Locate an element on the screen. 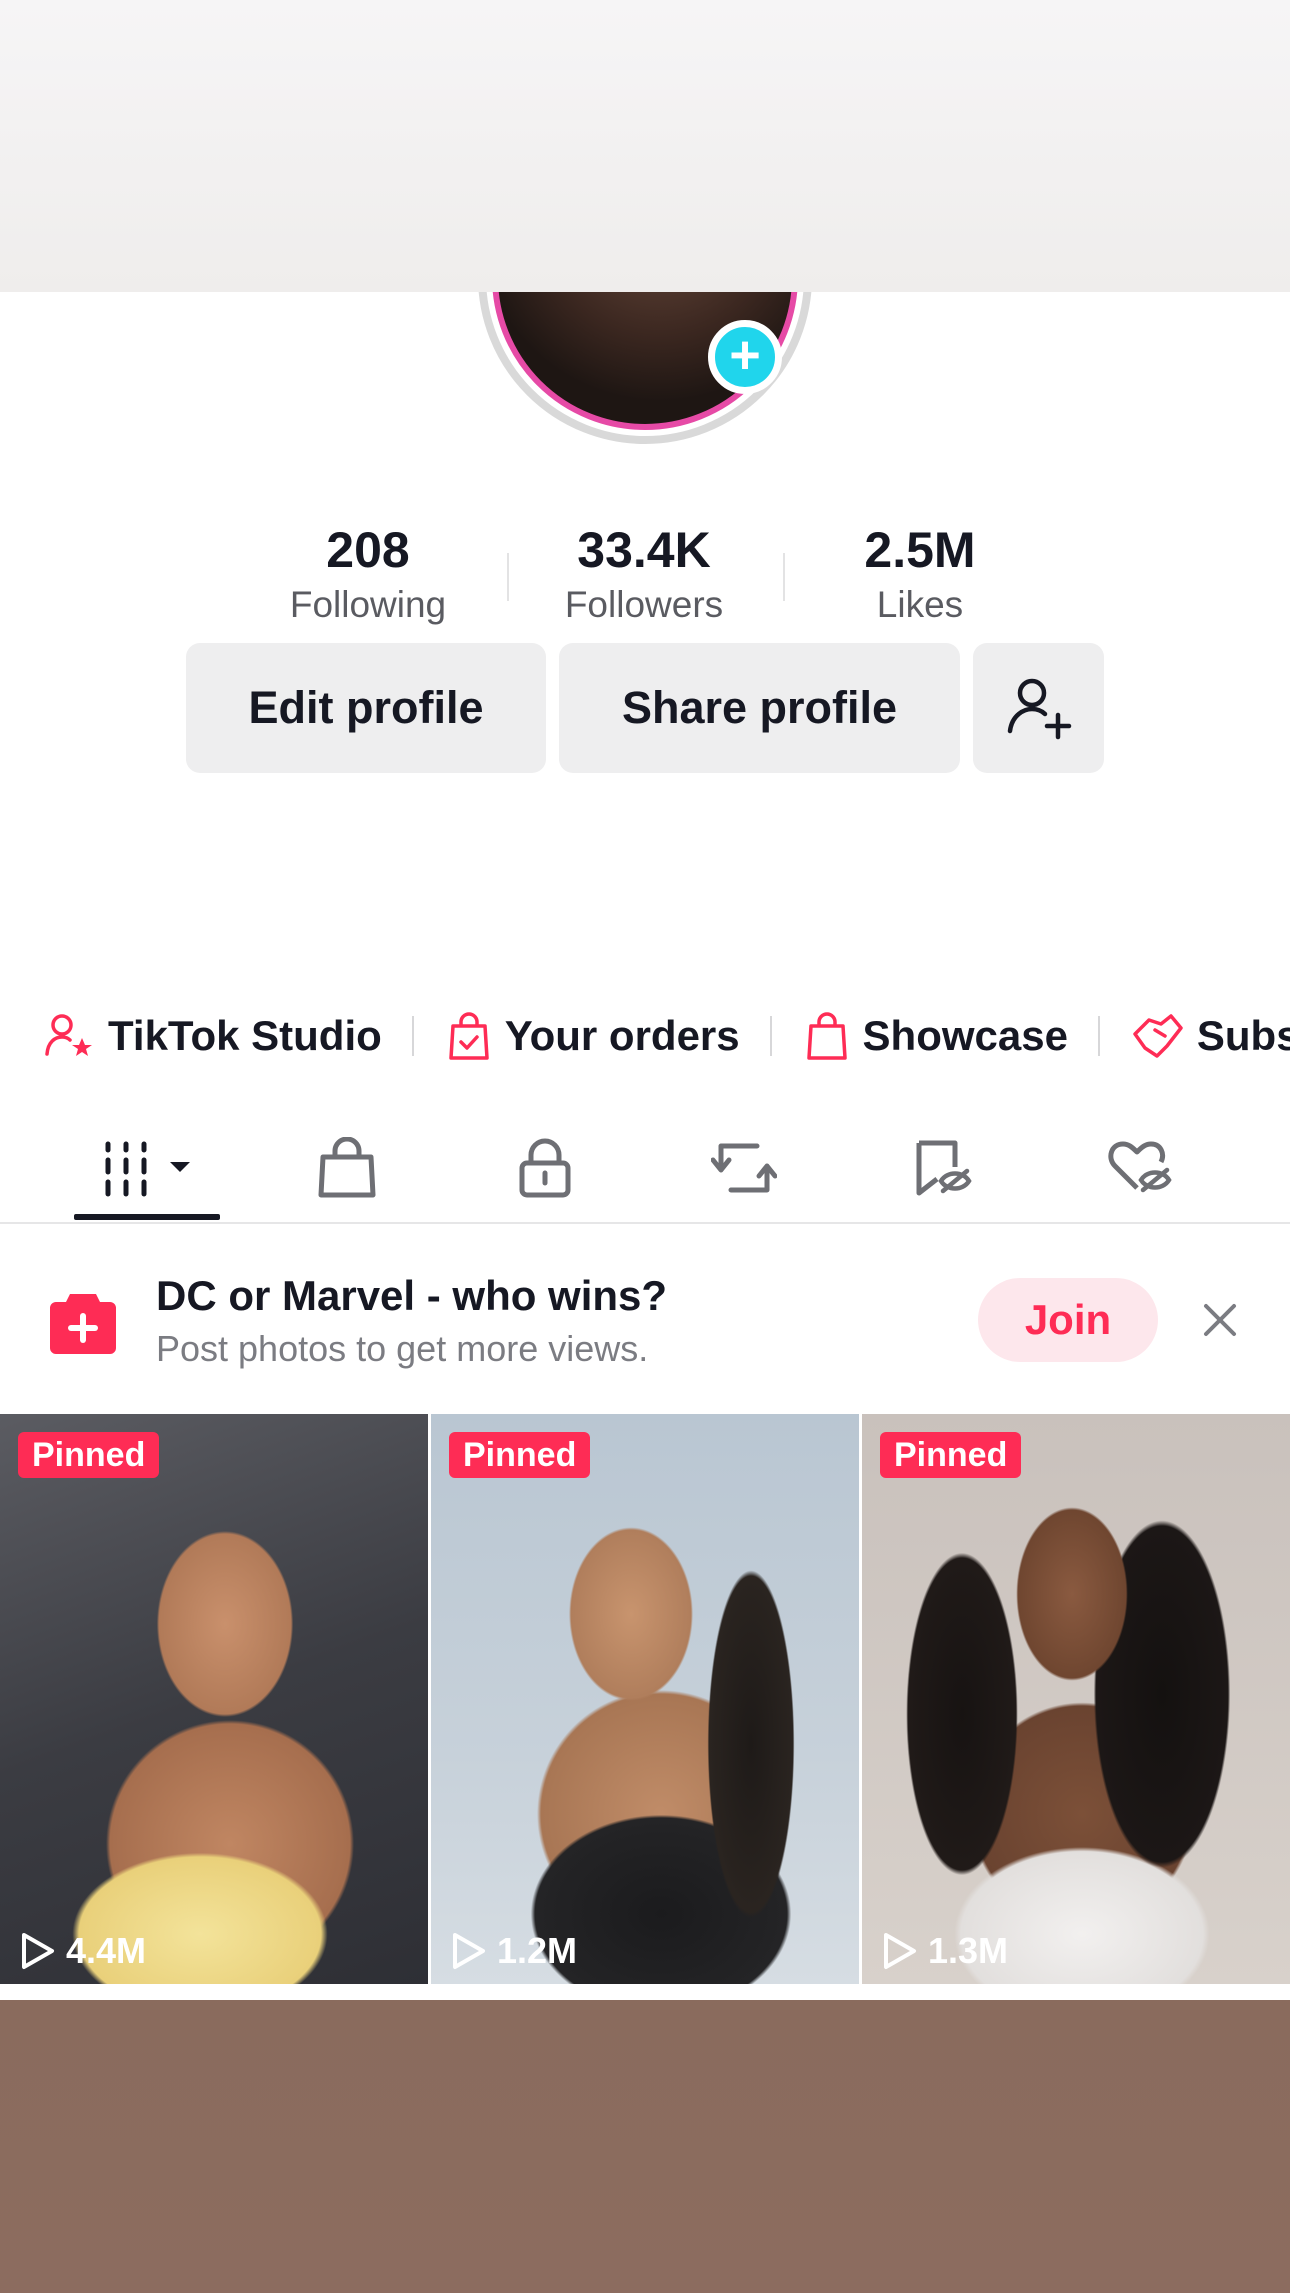  liked-hidden-icon is located at coordinates (1140, 1167).